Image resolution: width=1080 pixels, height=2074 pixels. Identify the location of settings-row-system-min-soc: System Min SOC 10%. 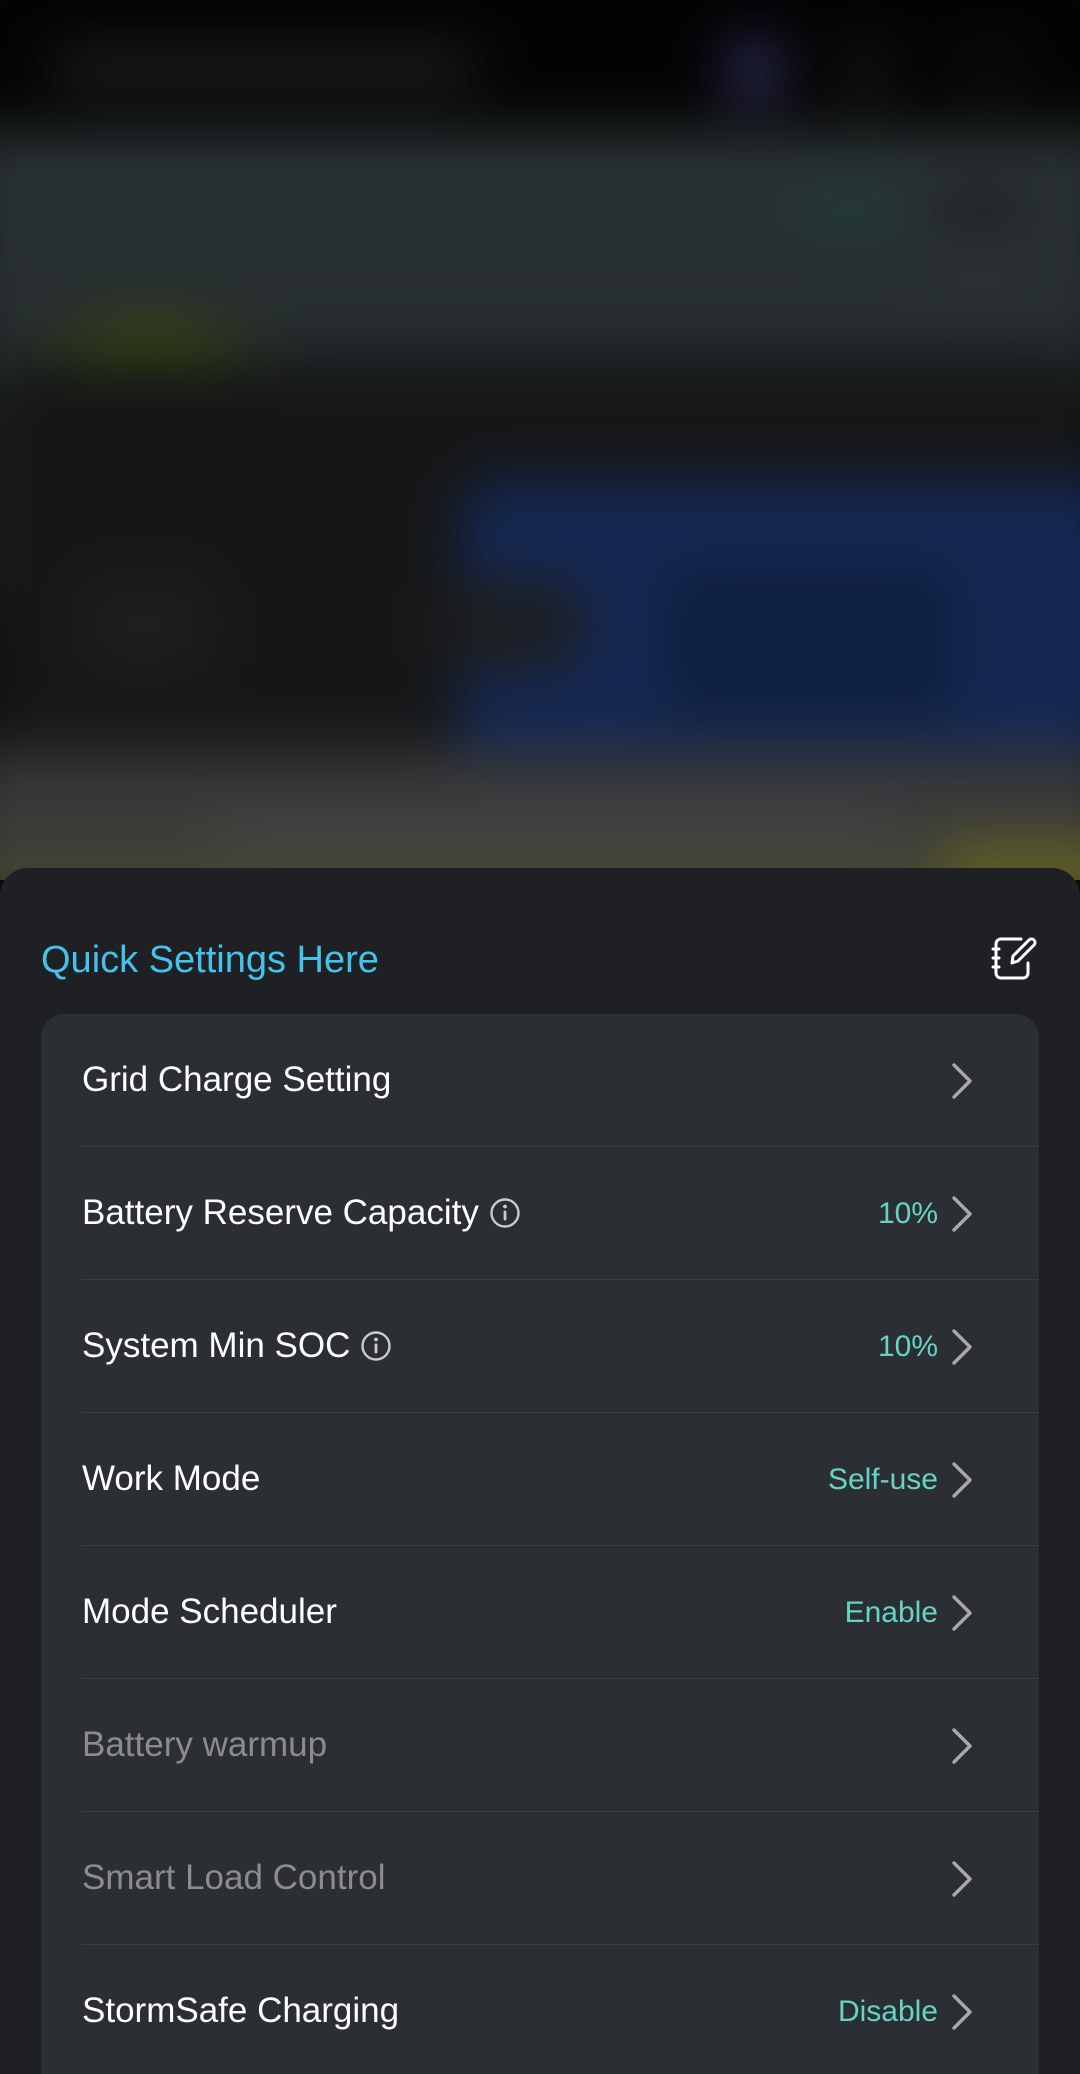
(540, 1346).